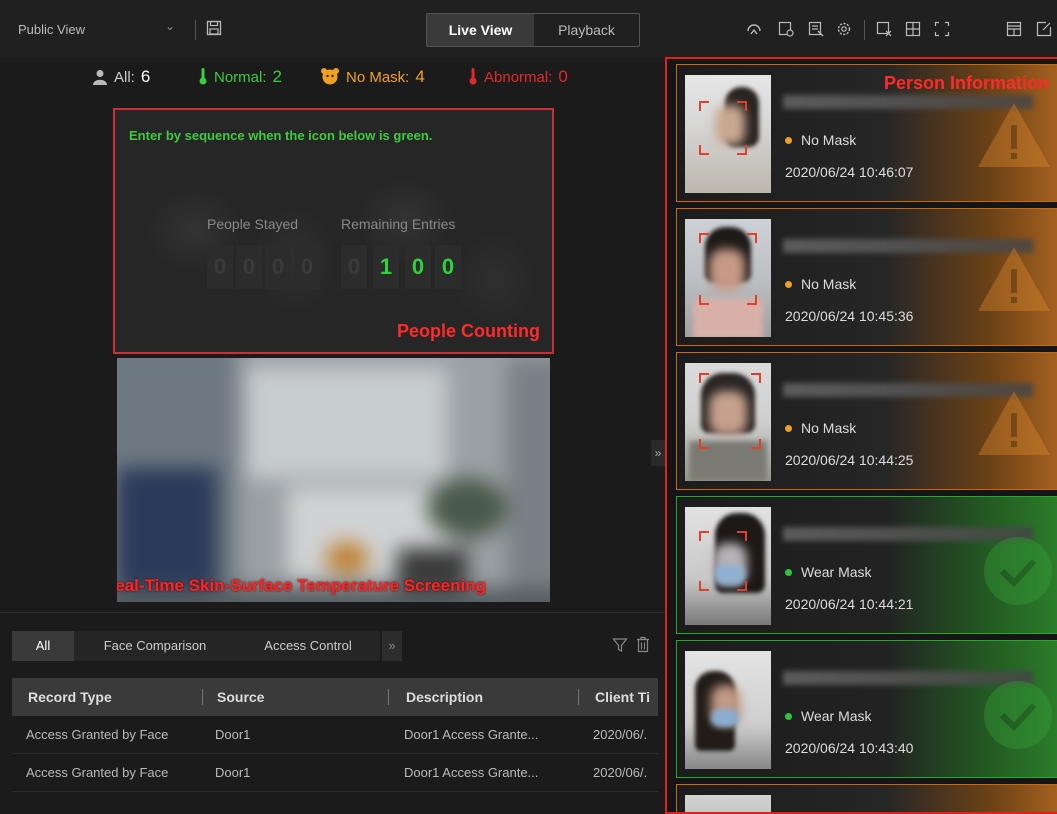  Describe the element at coordinates (277, 76) in the screenshot. I see `stat-normal-value: 2` at that location.